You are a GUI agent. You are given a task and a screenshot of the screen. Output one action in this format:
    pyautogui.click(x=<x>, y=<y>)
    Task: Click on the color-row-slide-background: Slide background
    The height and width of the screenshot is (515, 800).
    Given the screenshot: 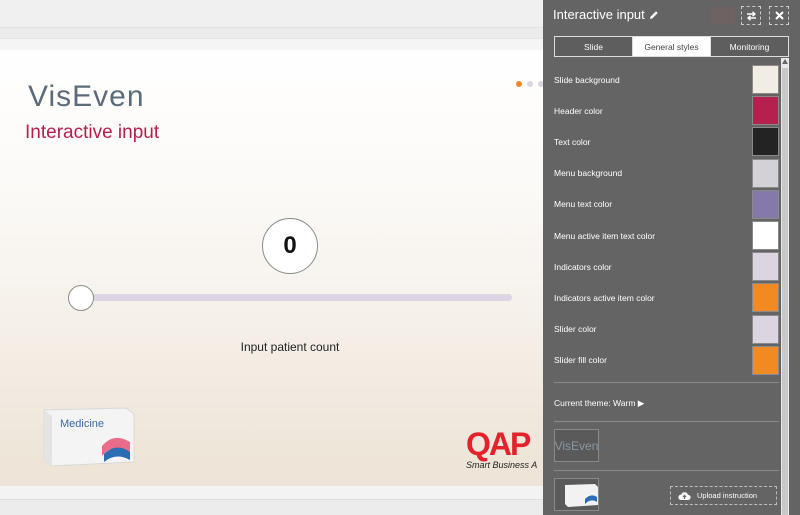 What is the action you would take?
    pyautogui.click(x=666, y=79)
    